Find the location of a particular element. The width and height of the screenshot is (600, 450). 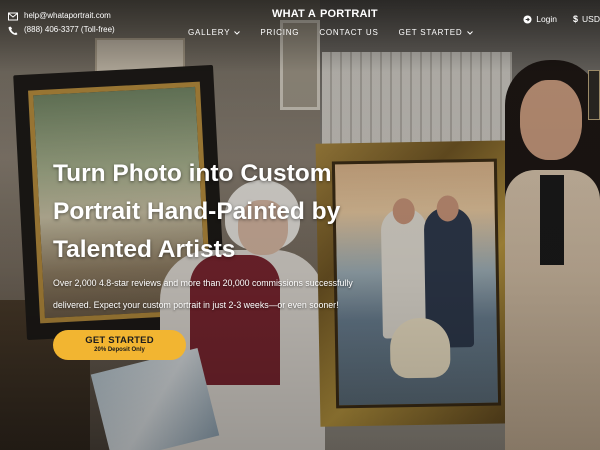

main-nav: GALLERY PRICING CONTACT US GET STARTED is located at coordinates (330, 32).